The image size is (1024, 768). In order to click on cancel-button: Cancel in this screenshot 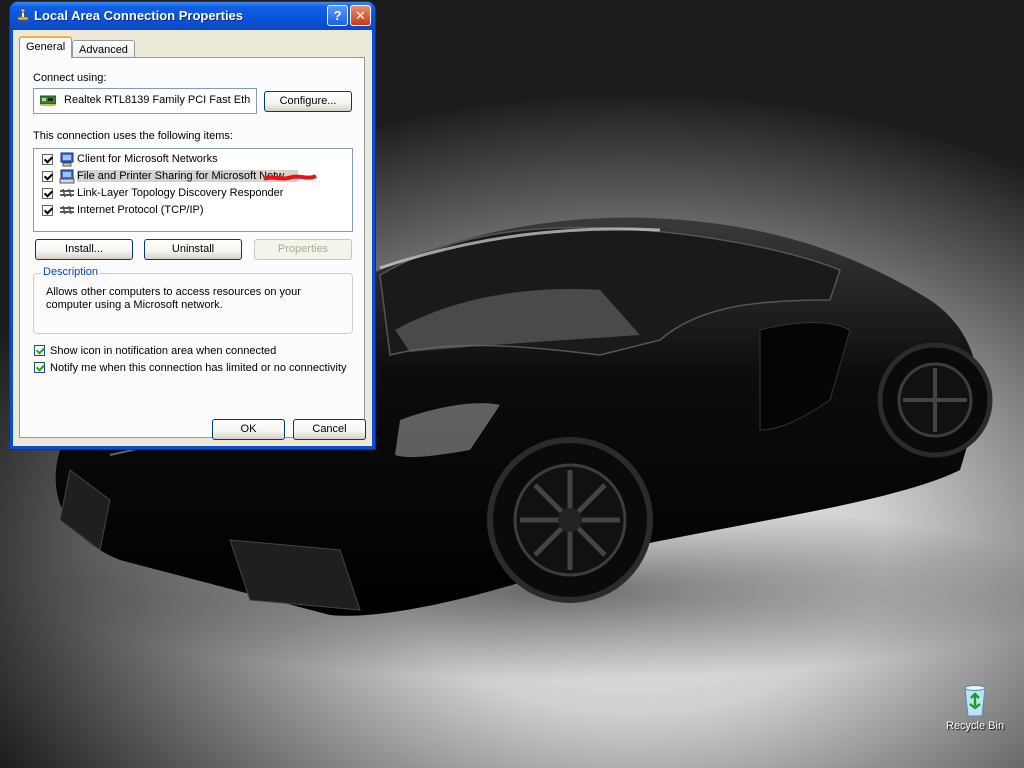, I will do `click(329, 429)`.